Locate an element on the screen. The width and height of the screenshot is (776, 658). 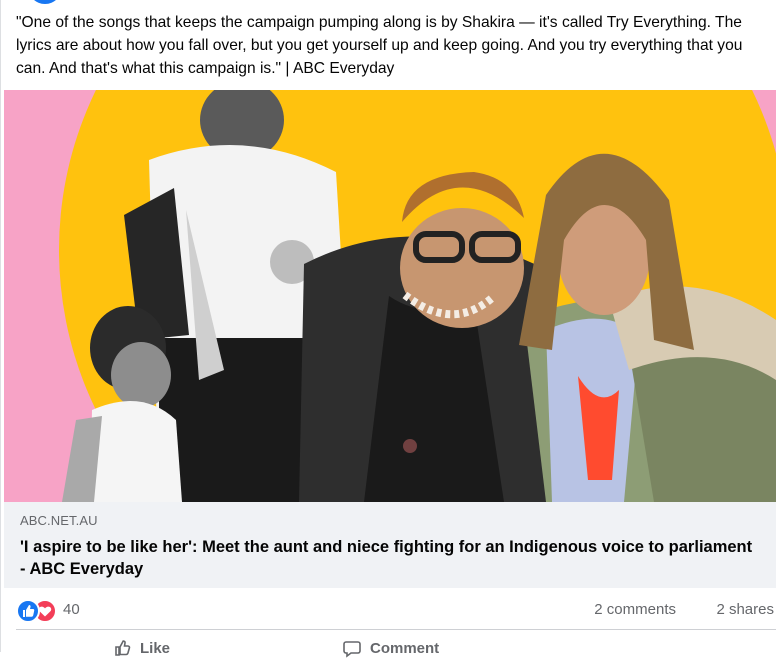
link-domain: ABC.NET.AU is located at coordinates (59, 520).